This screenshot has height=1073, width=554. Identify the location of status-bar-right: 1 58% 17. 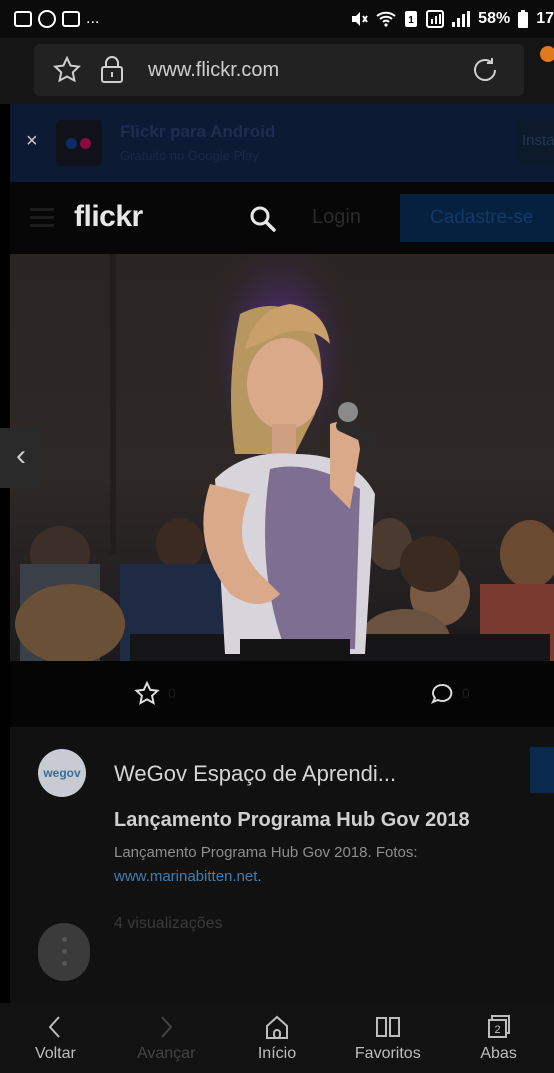
(452, 19).